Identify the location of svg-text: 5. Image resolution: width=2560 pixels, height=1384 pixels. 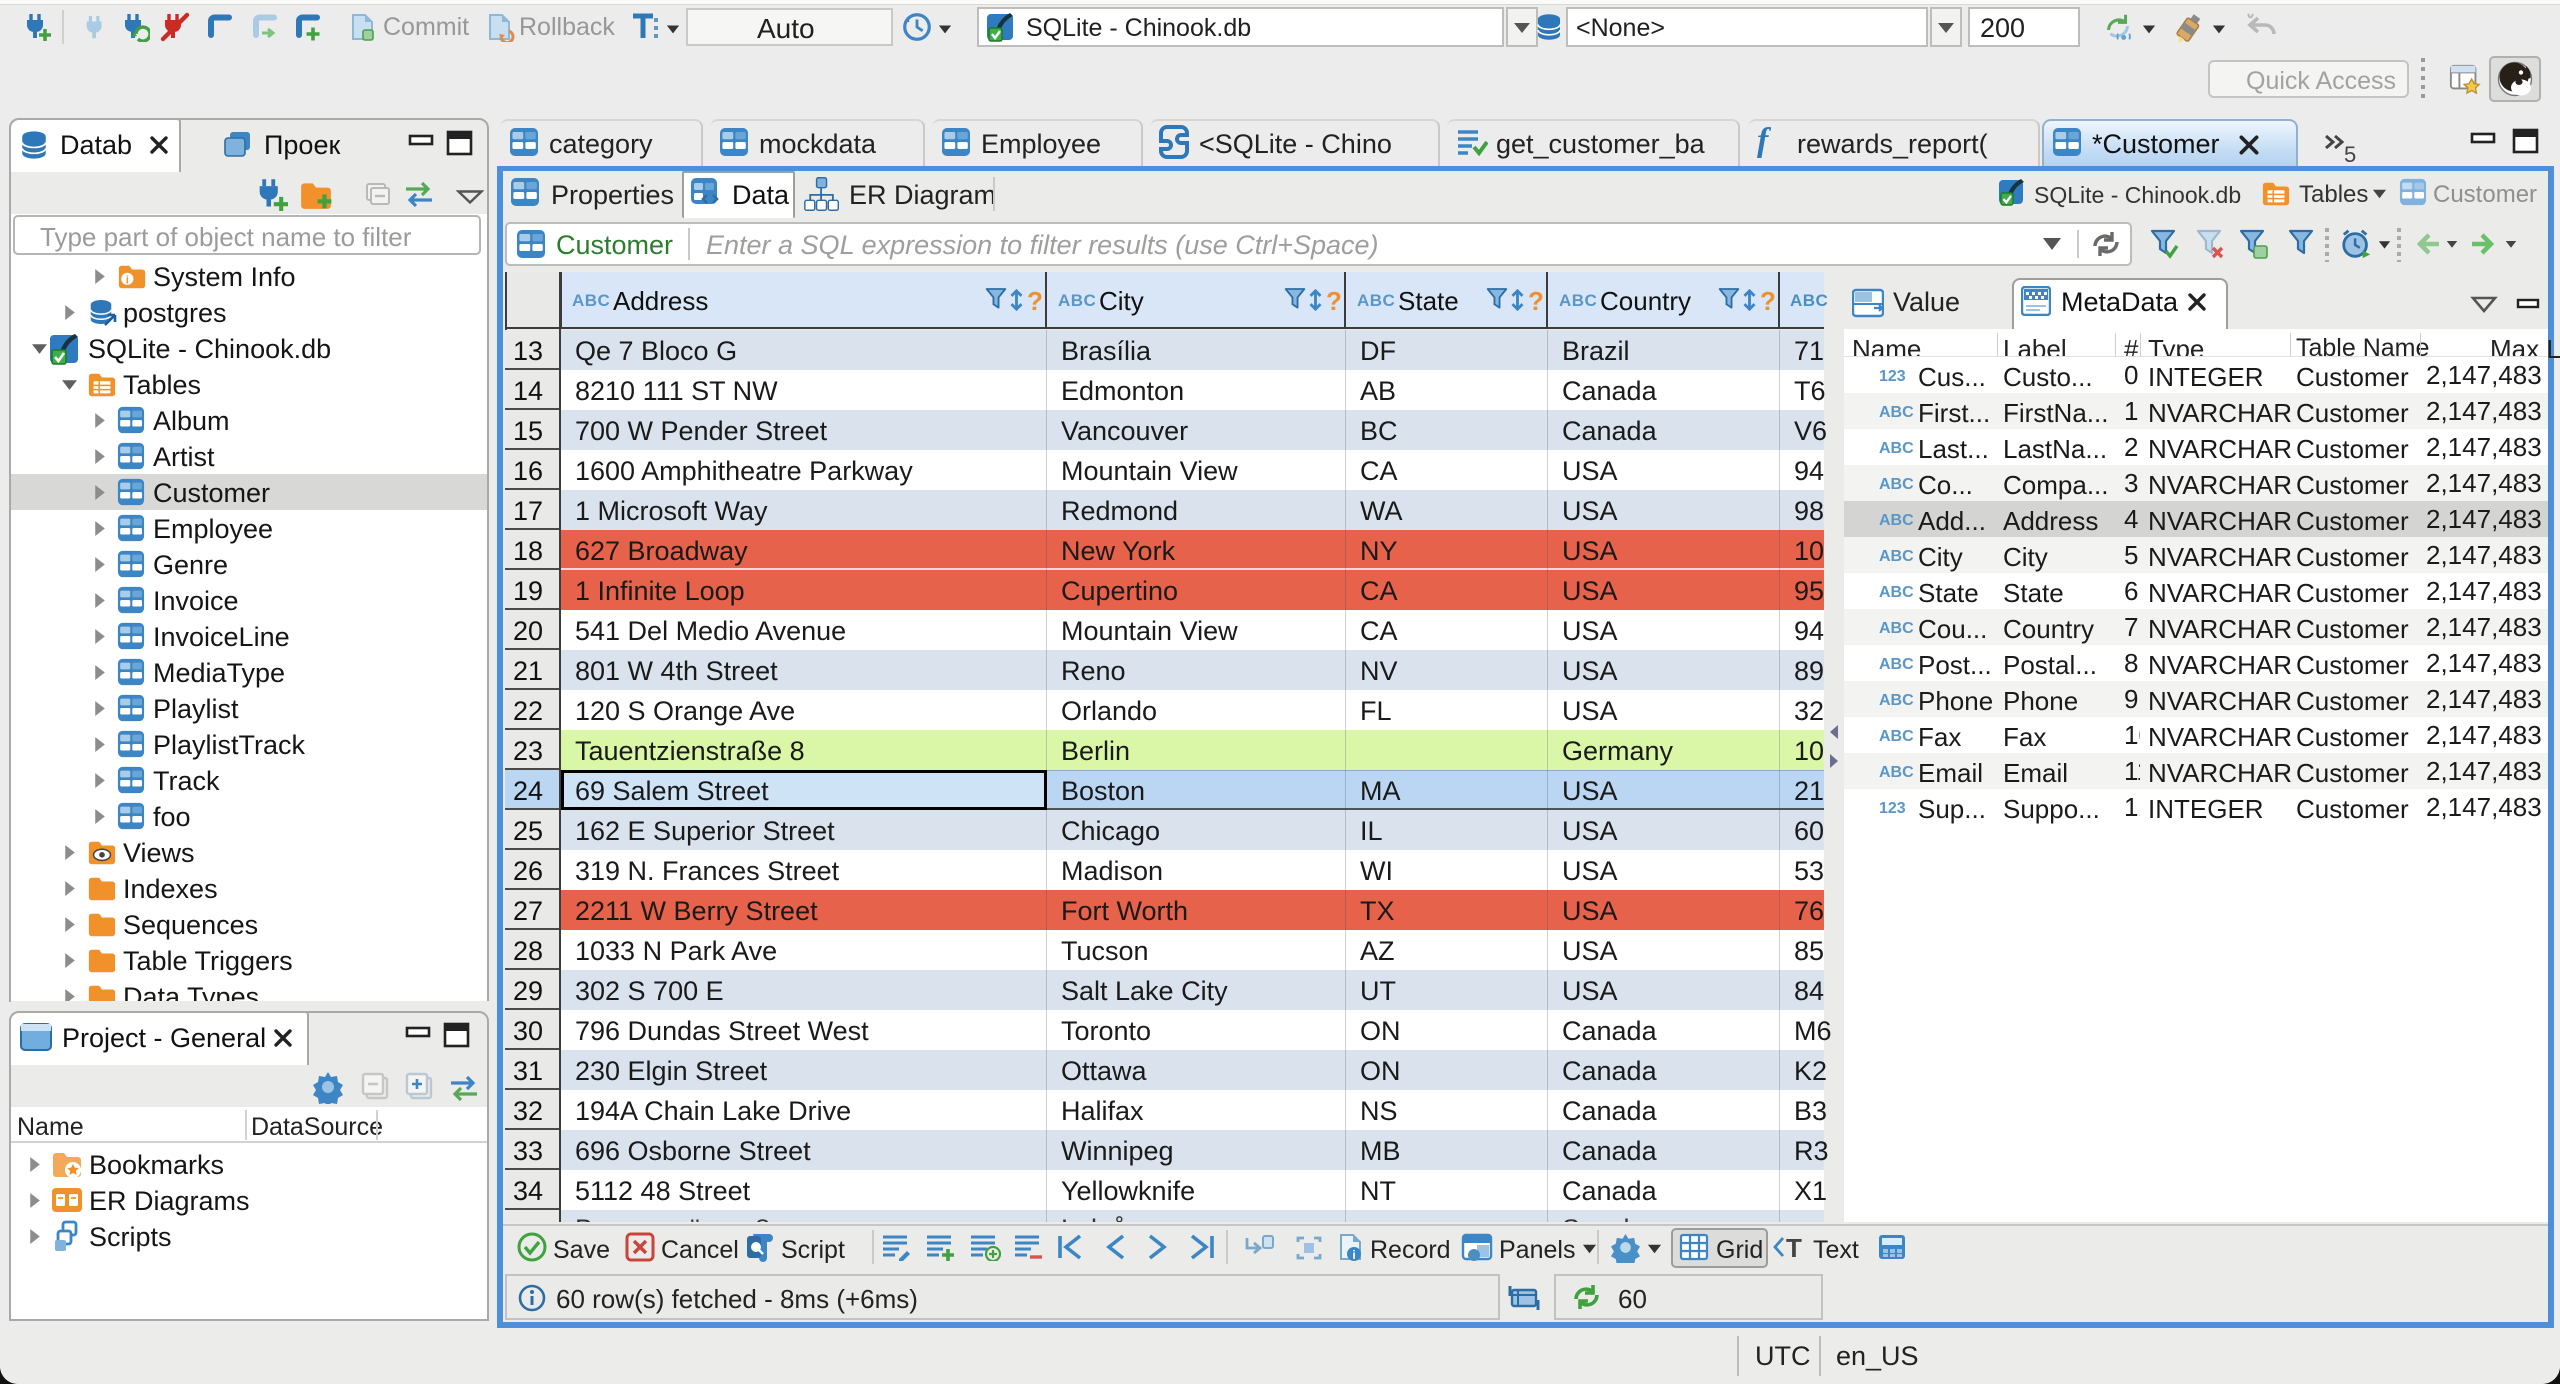
(2350, 154).